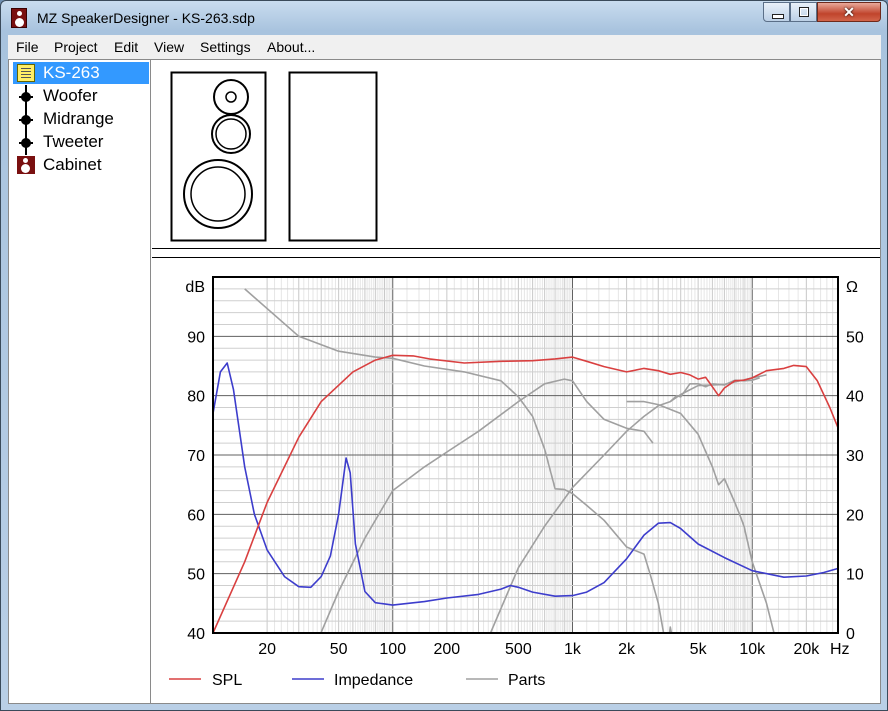 The height and width of the screenshot is (711, 888). Describe the element at coordinates (80, 381) in the screenshot. I see `project-tree: KS-263 Woofer Midrange Tweeter Cabinet` at that location.